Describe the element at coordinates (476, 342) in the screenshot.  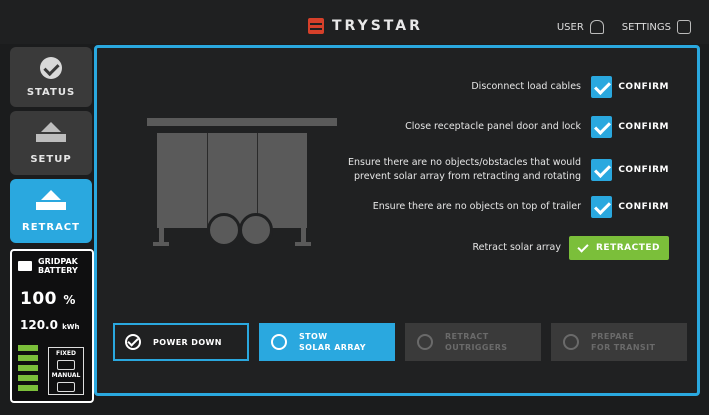
I see `step-label: RETRACT OUTRIGGERS` at that location.